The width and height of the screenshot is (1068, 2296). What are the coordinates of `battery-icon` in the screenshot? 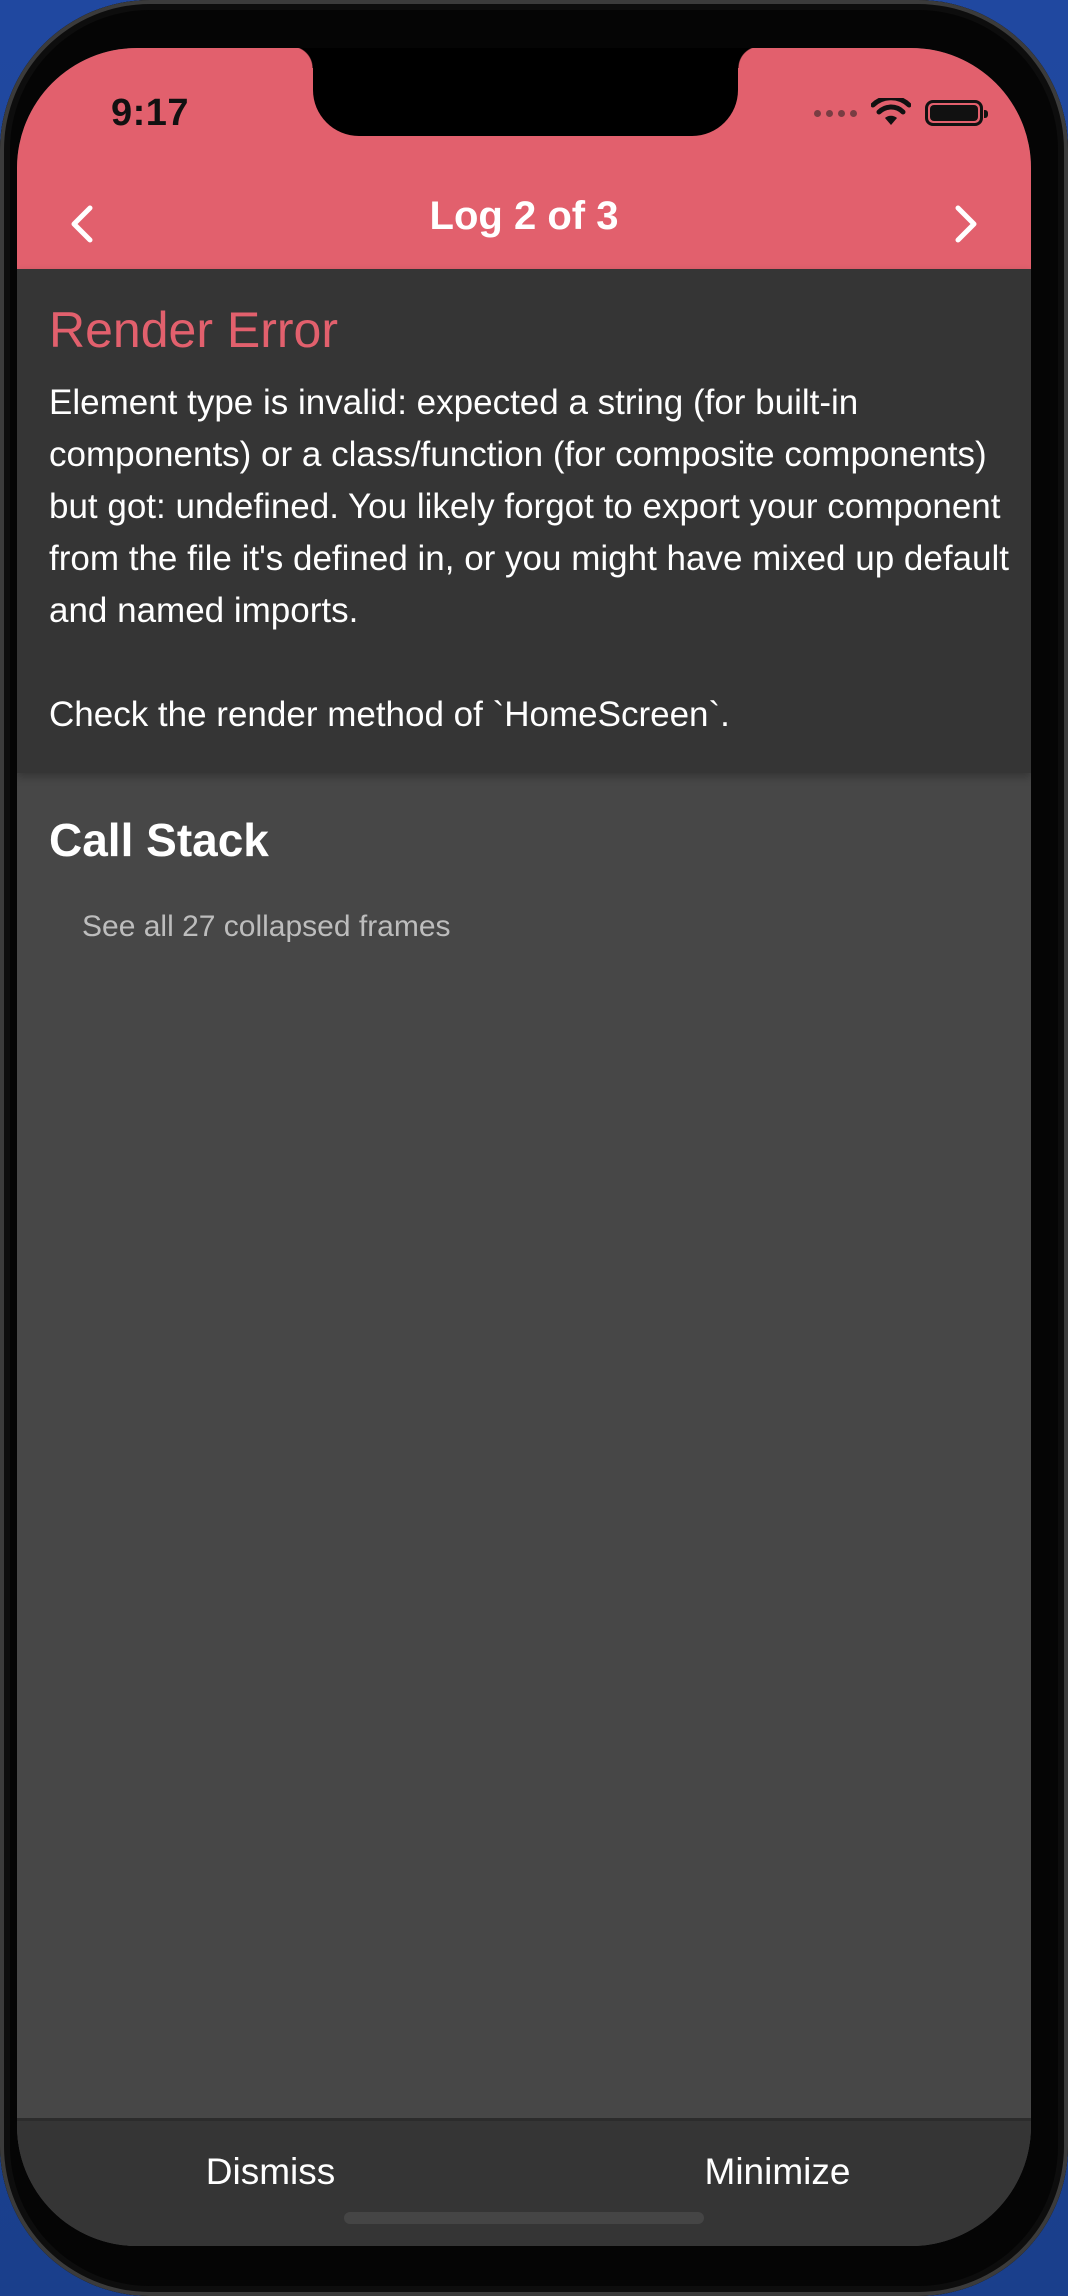 It's located at (956, 113).